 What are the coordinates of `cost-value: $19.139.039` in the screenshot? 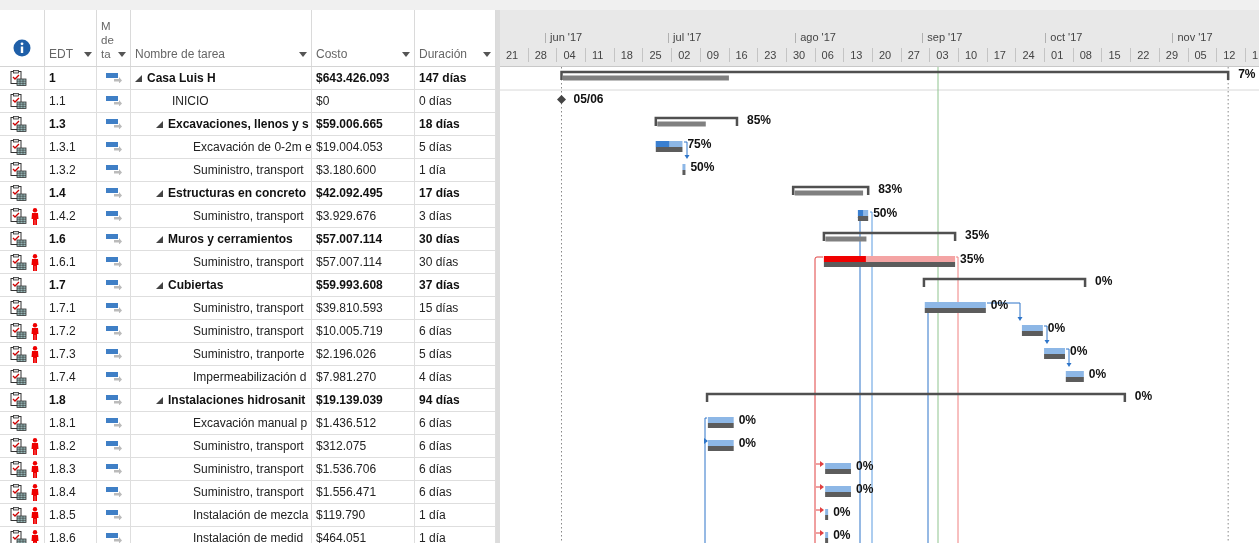 It's located at (349, 400).